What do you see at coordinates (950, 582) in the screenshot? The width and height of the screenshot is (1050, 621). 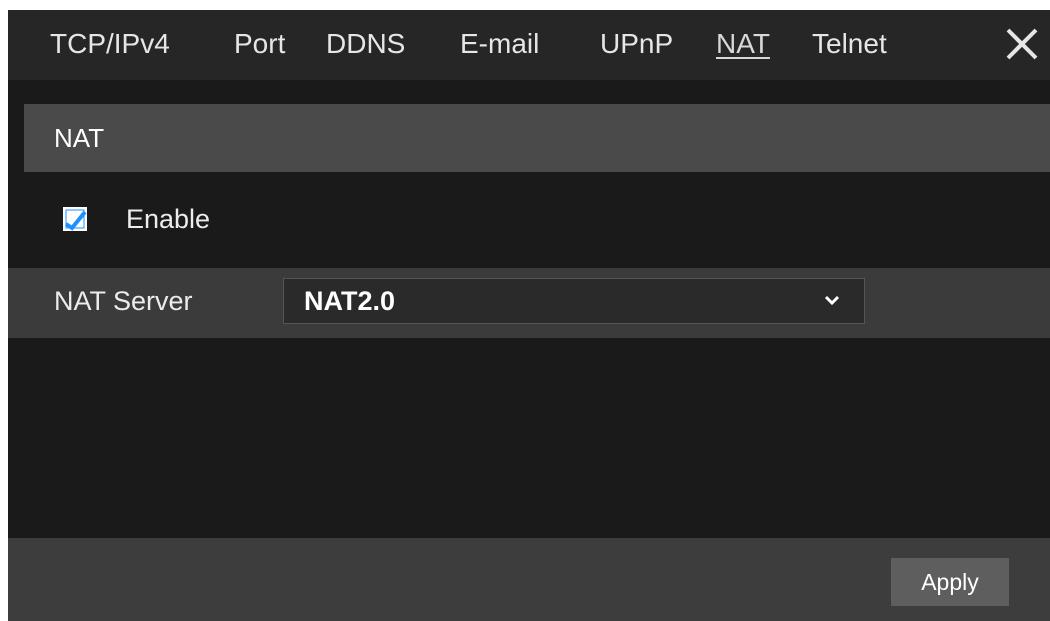 I see `apply-button: Apply` at bounding box center [950, 582].